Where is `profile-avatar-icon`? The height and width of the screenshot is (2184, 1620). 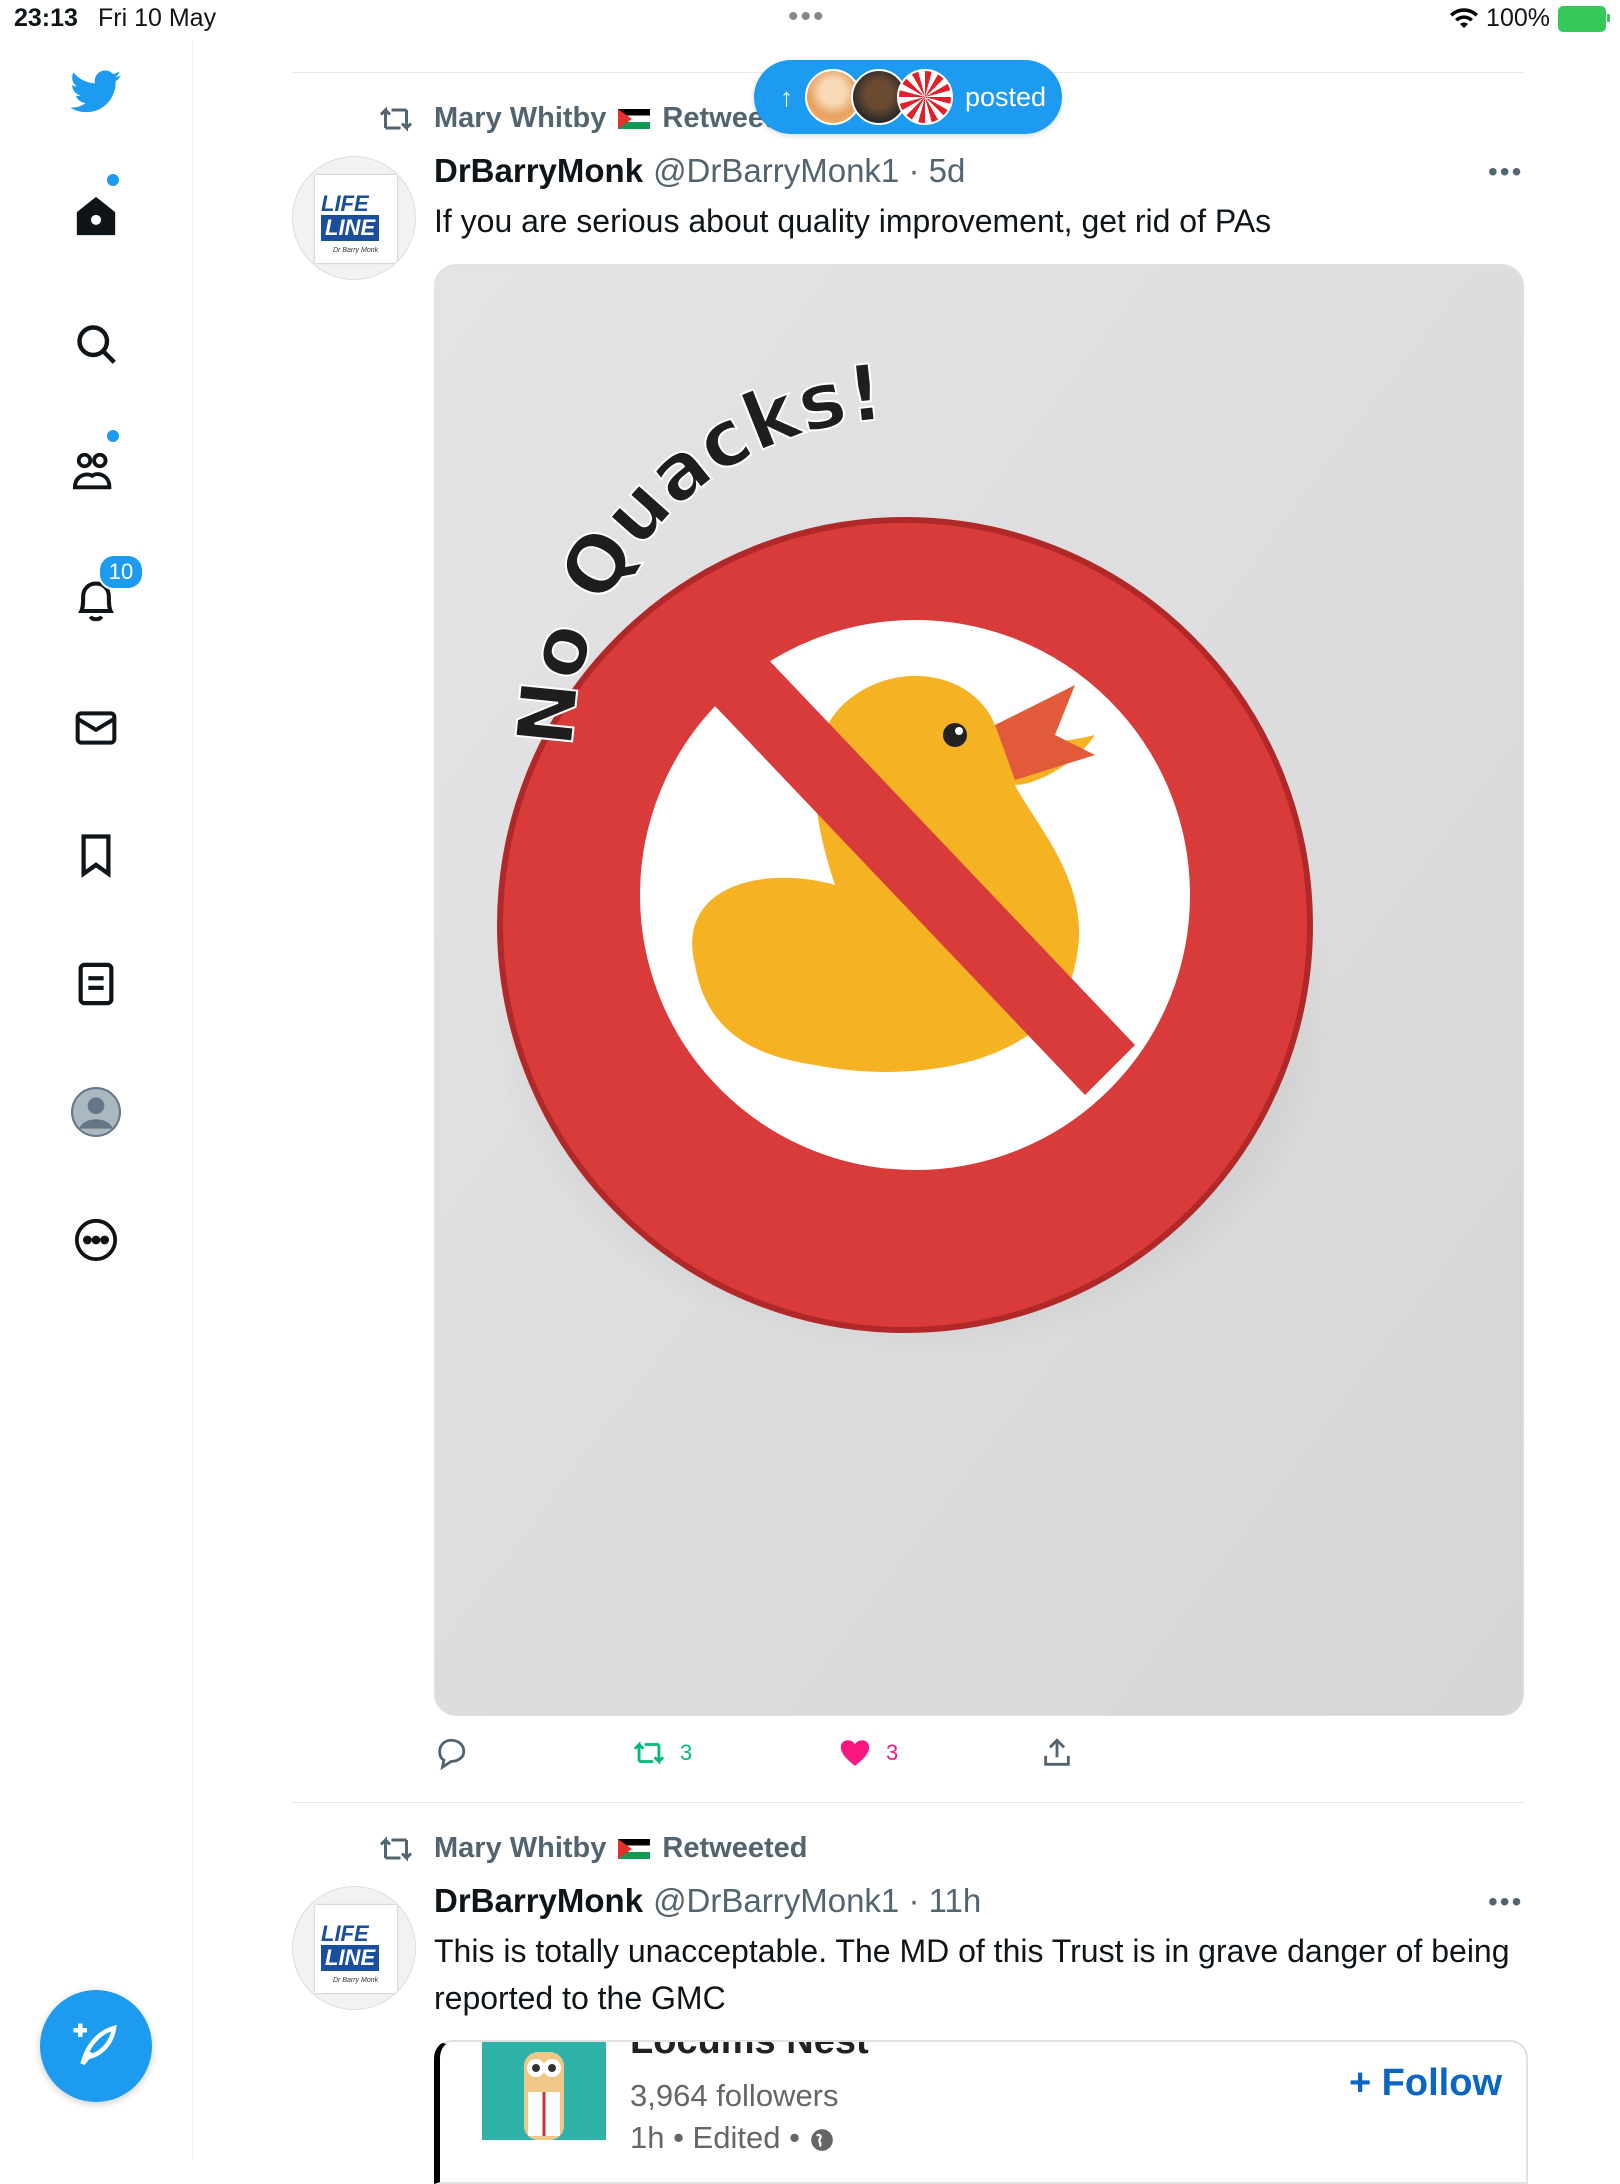
profile-avatar-icon is located at coordinates (96, 1112).